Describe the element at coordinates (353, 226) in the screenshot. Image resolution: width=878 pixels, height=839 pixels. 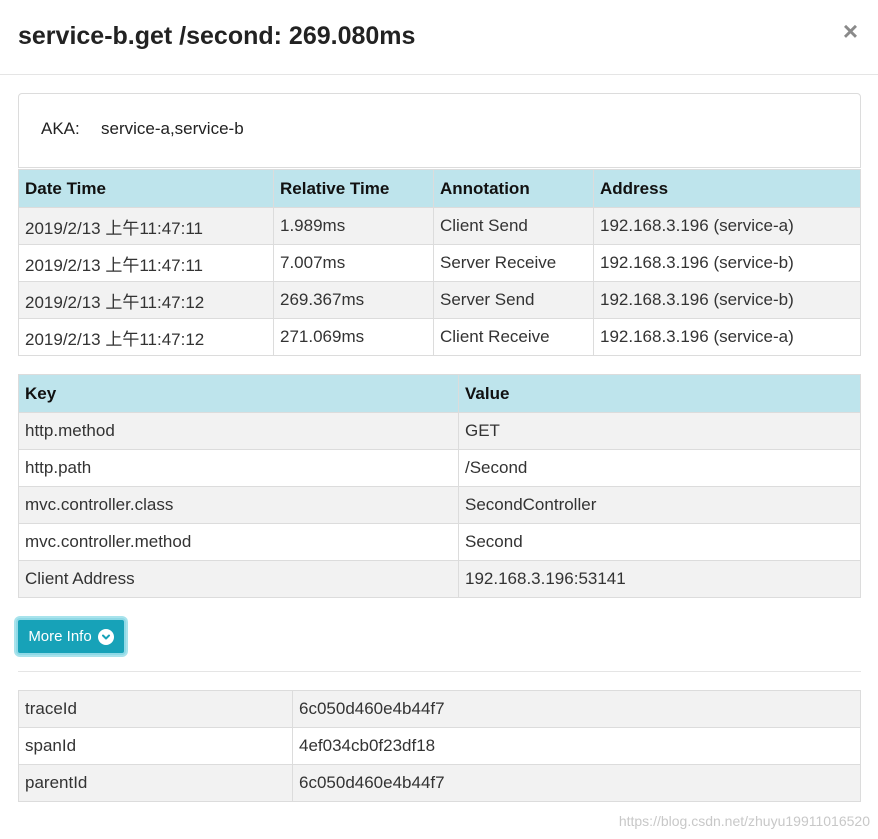
I see `relative-time-cell: 1.989ms` at that location.